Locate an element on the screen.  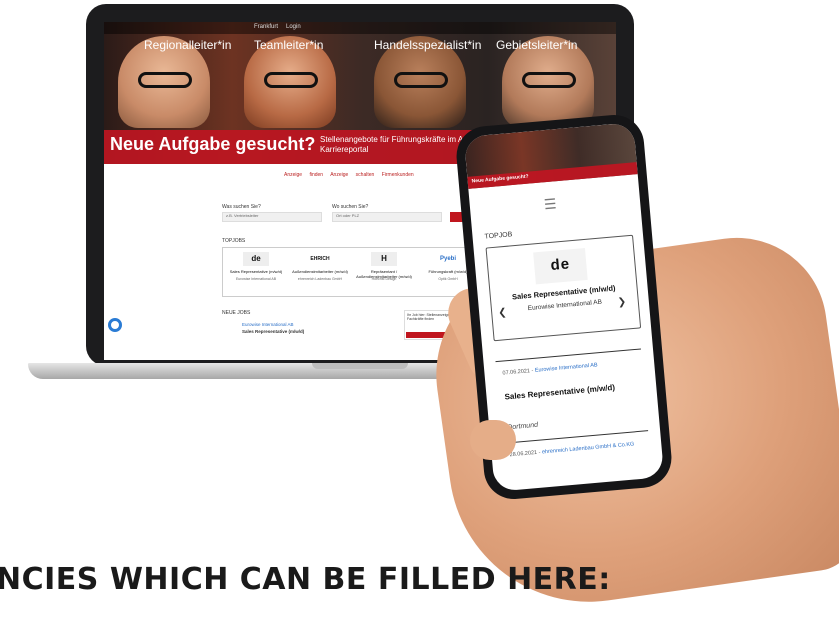
role-label-2: Teamleiter*in is located at coordinates (289, 45).